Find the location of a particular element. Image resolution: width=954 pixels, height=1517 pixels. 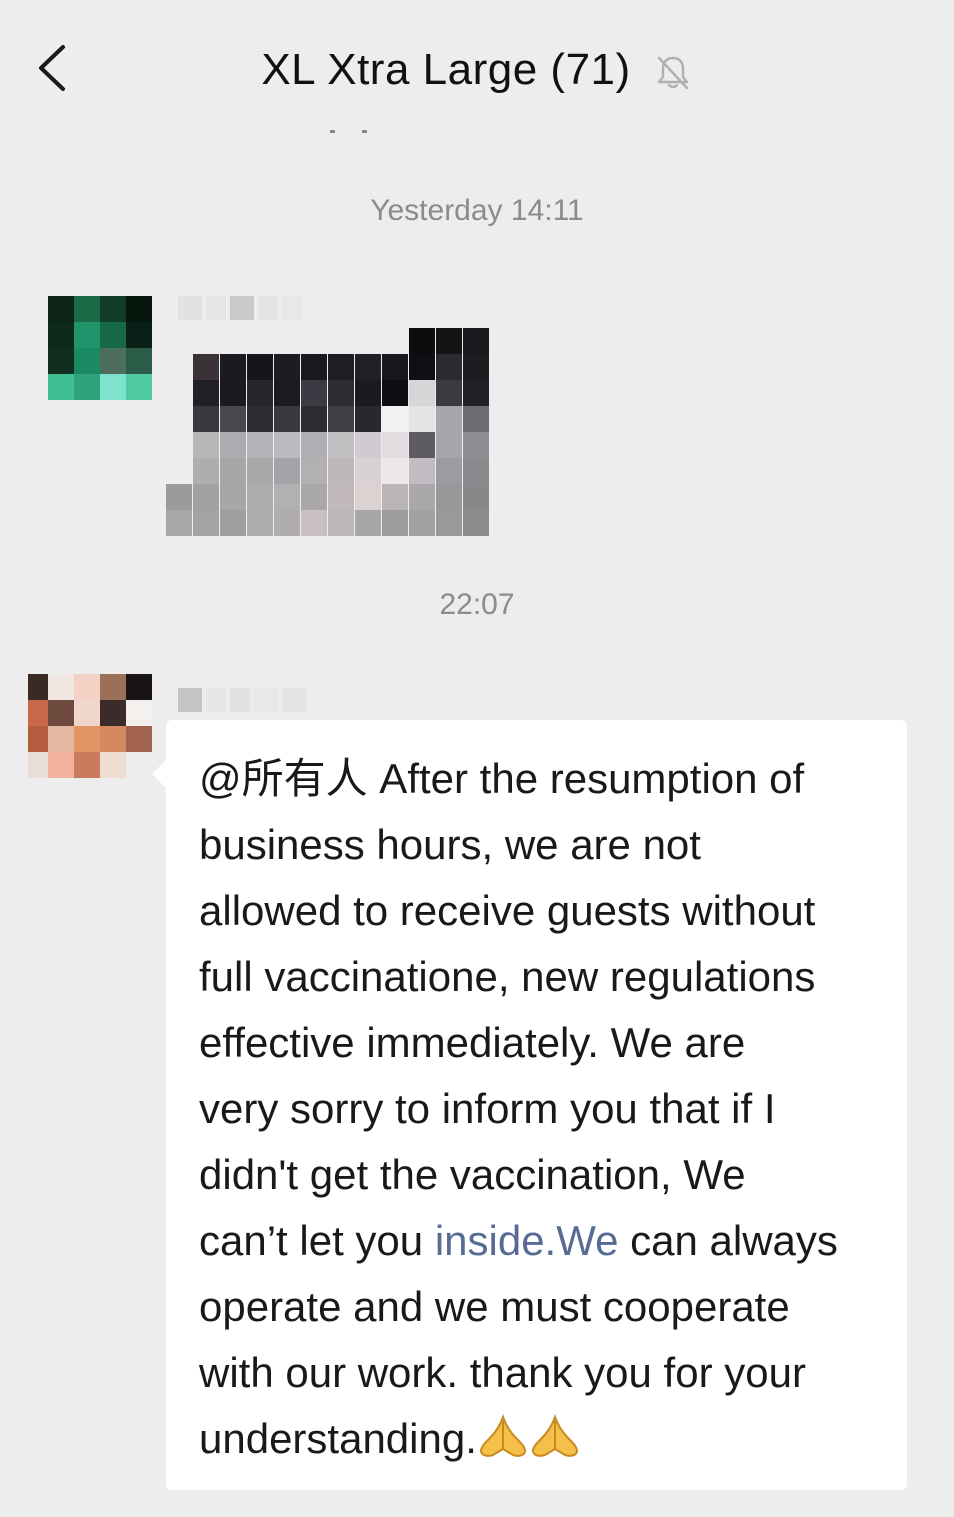

text-span: business hours, we are not is located at coordinates (450, 844).